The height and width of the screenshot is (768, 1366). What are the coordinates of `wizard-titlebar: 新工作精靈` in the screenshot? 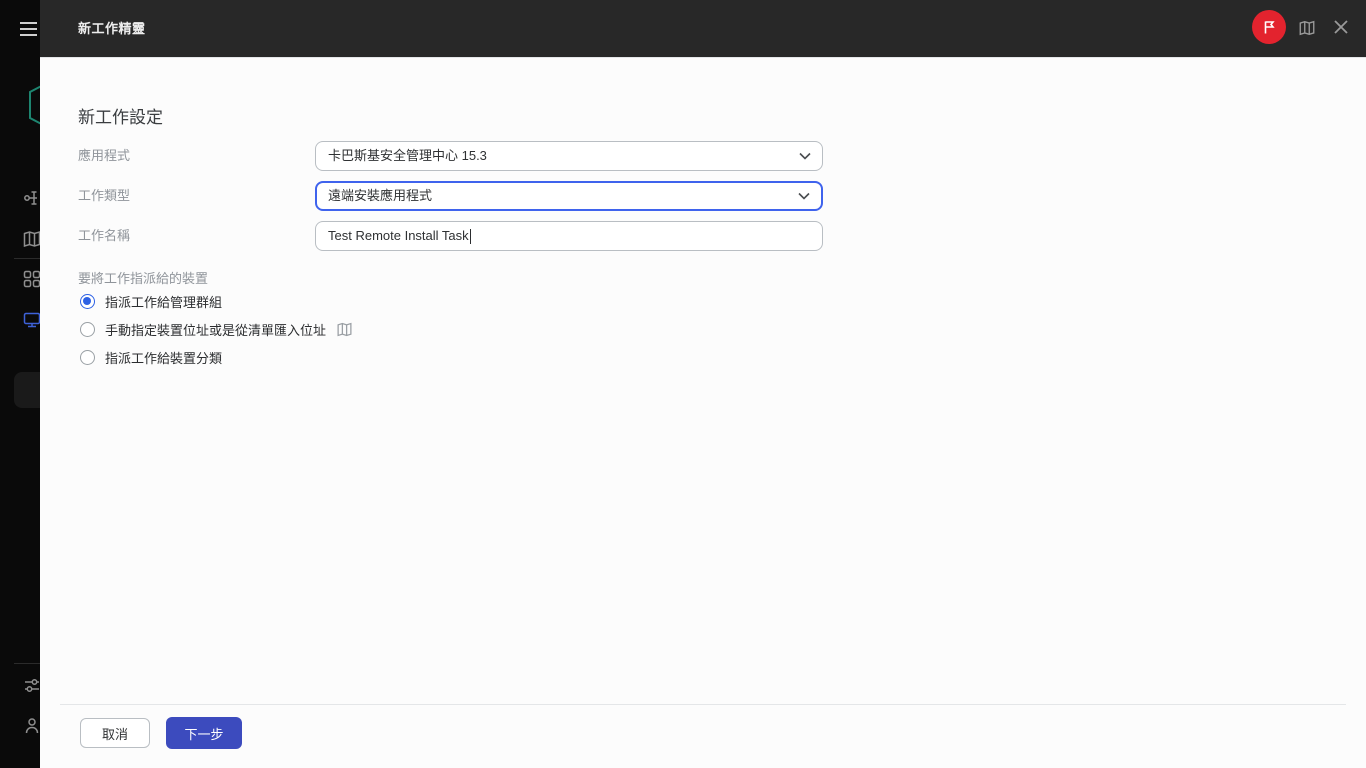 It's located at (703, 28).